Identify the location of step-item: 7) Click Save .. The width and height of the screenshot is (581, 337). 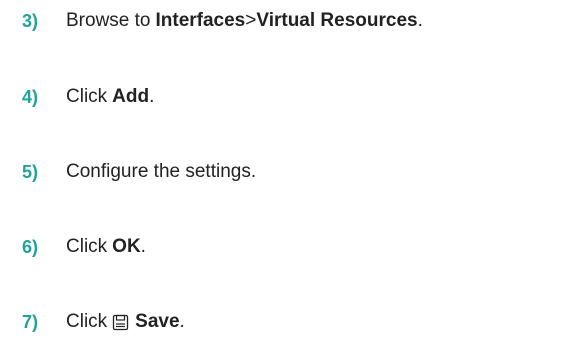
(103, 322).